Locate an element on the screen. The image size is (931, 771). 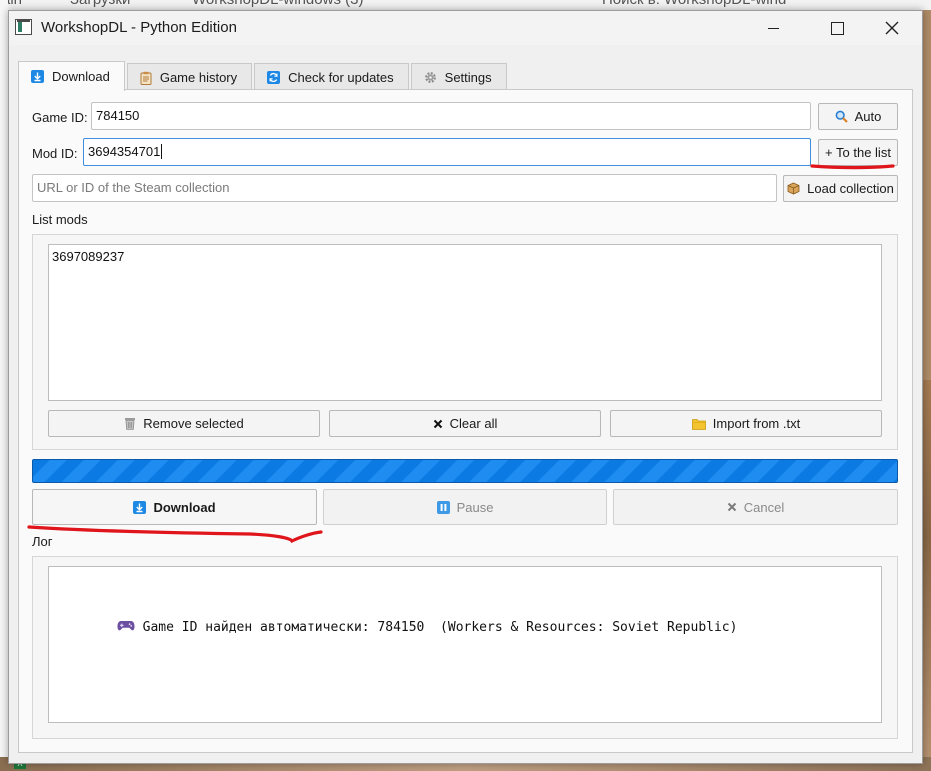
game-id-label: Game ID: is located at coordinates (60, 117).